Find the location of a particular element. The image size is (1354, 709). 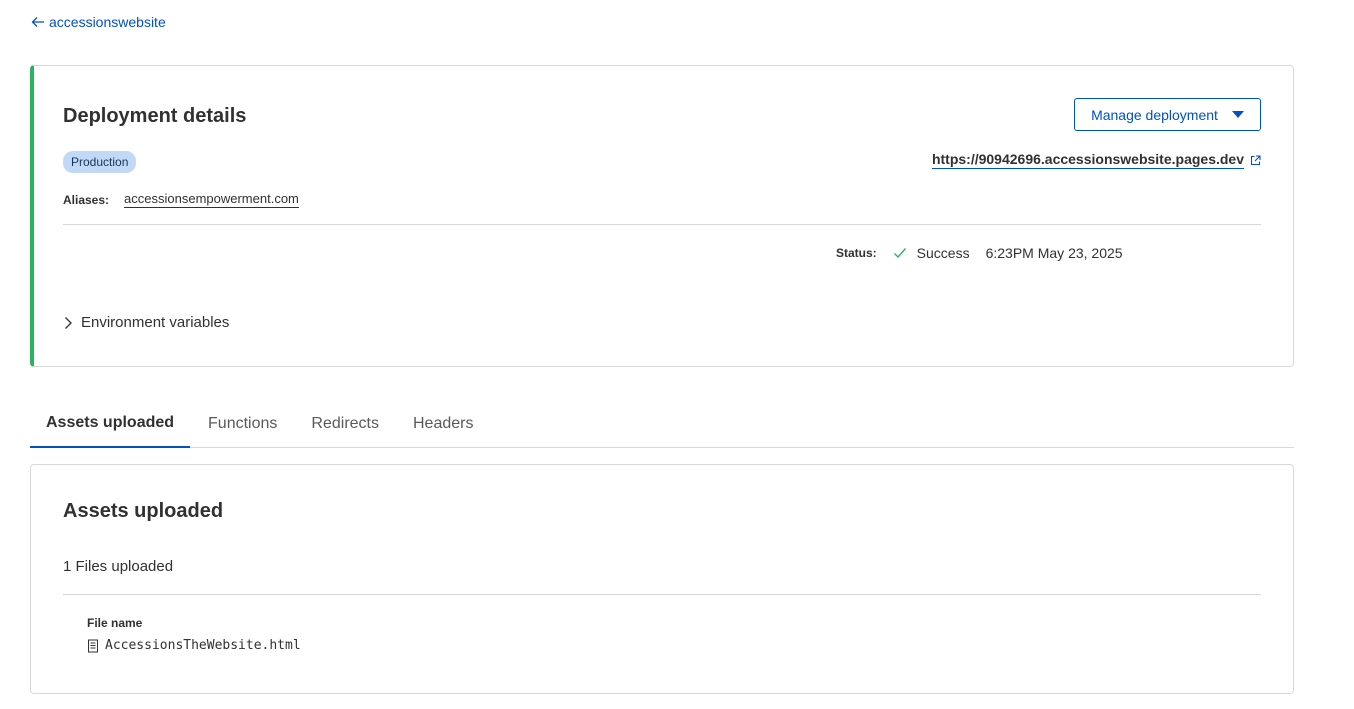

file-name: AccessionsTheWebsite.html is located at coordinates (203, 645).